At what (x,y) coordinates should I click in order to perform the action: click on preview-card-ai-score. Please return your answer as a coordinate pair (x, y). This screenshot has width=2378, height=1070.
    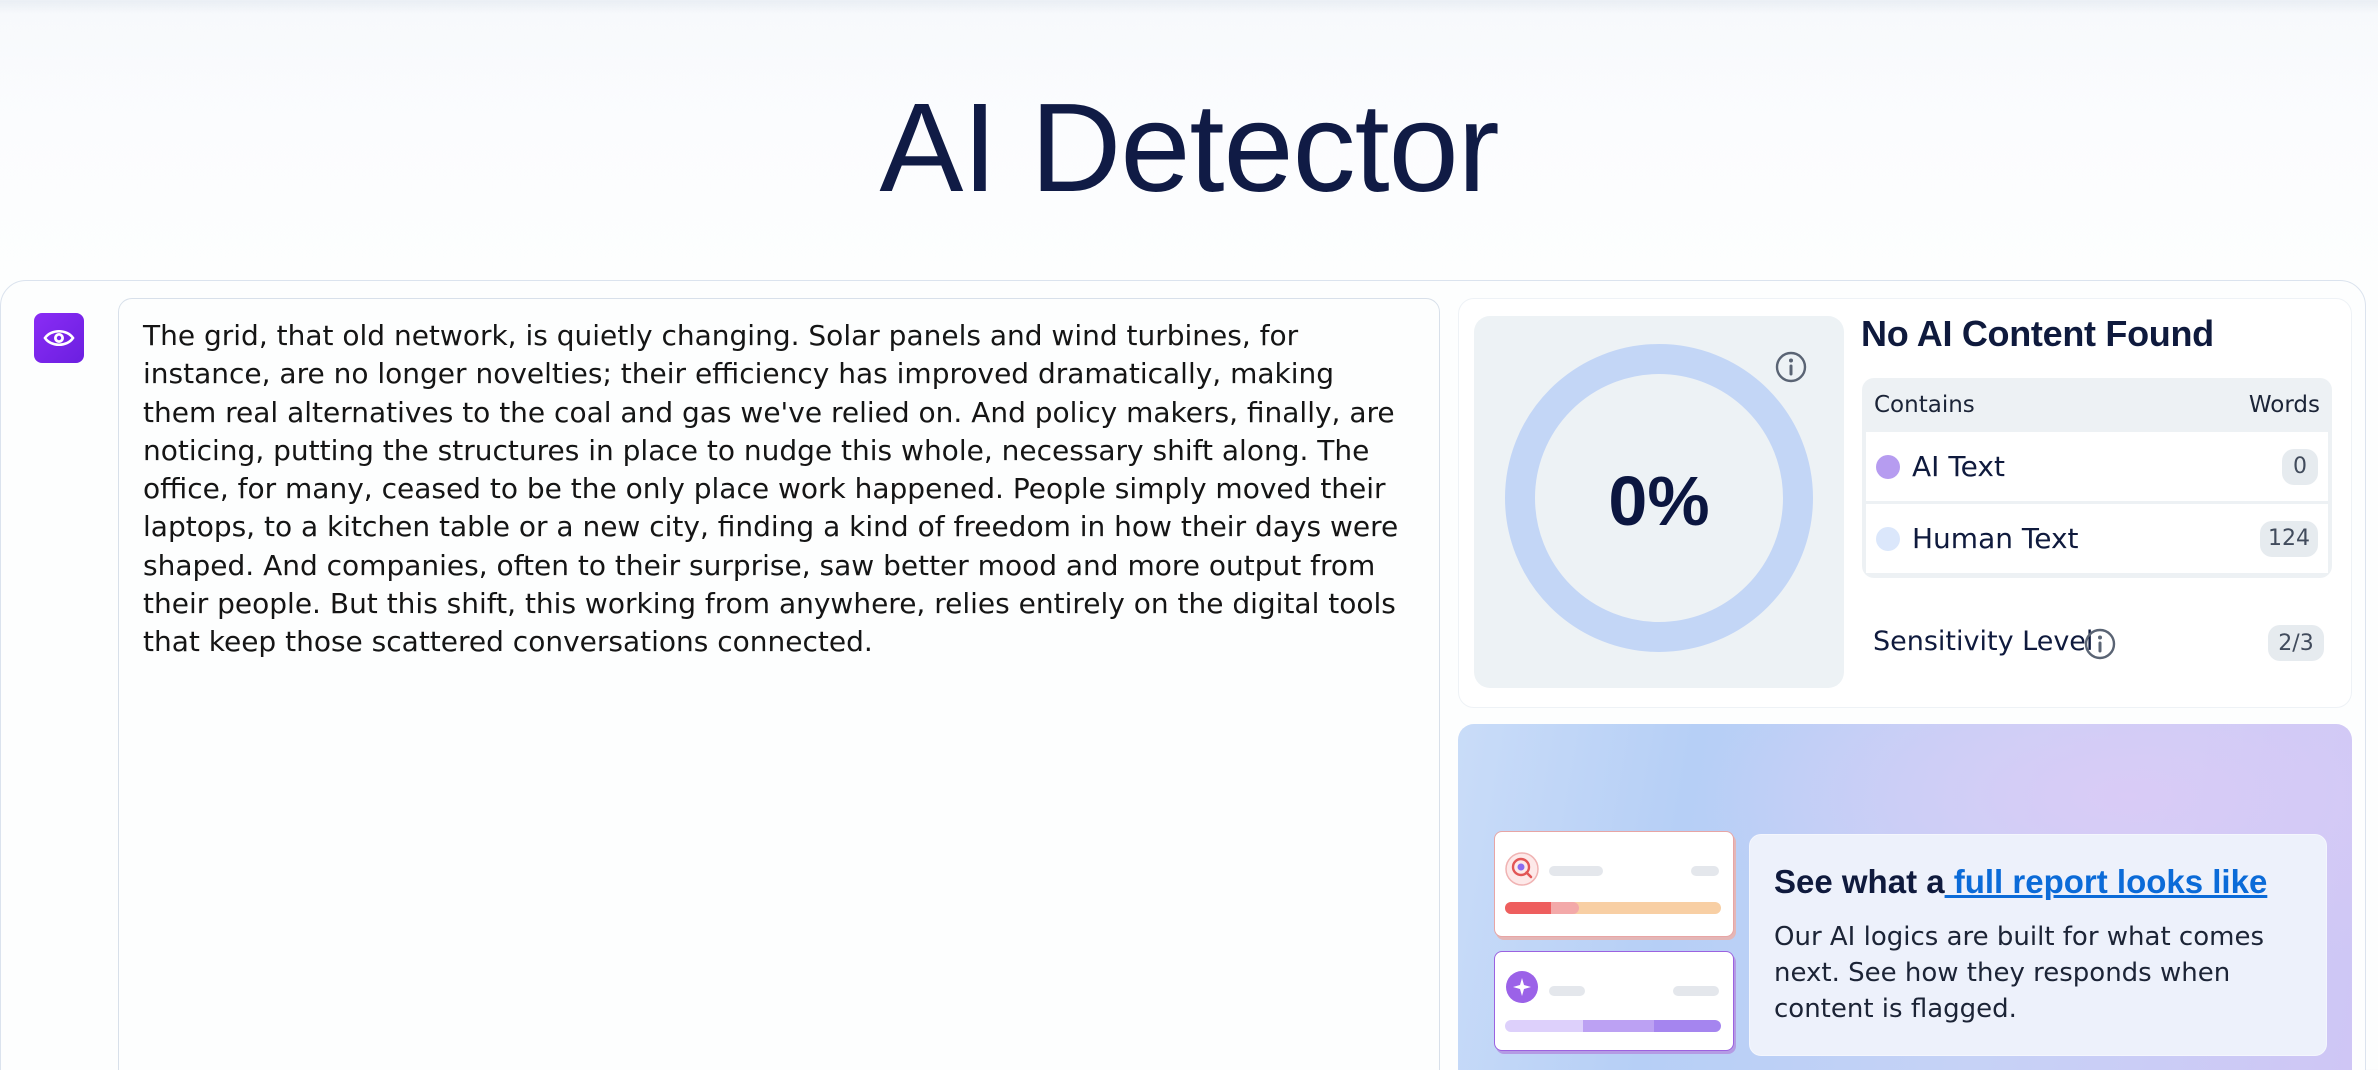
    Looking at the image, I should click on (1614, 884).